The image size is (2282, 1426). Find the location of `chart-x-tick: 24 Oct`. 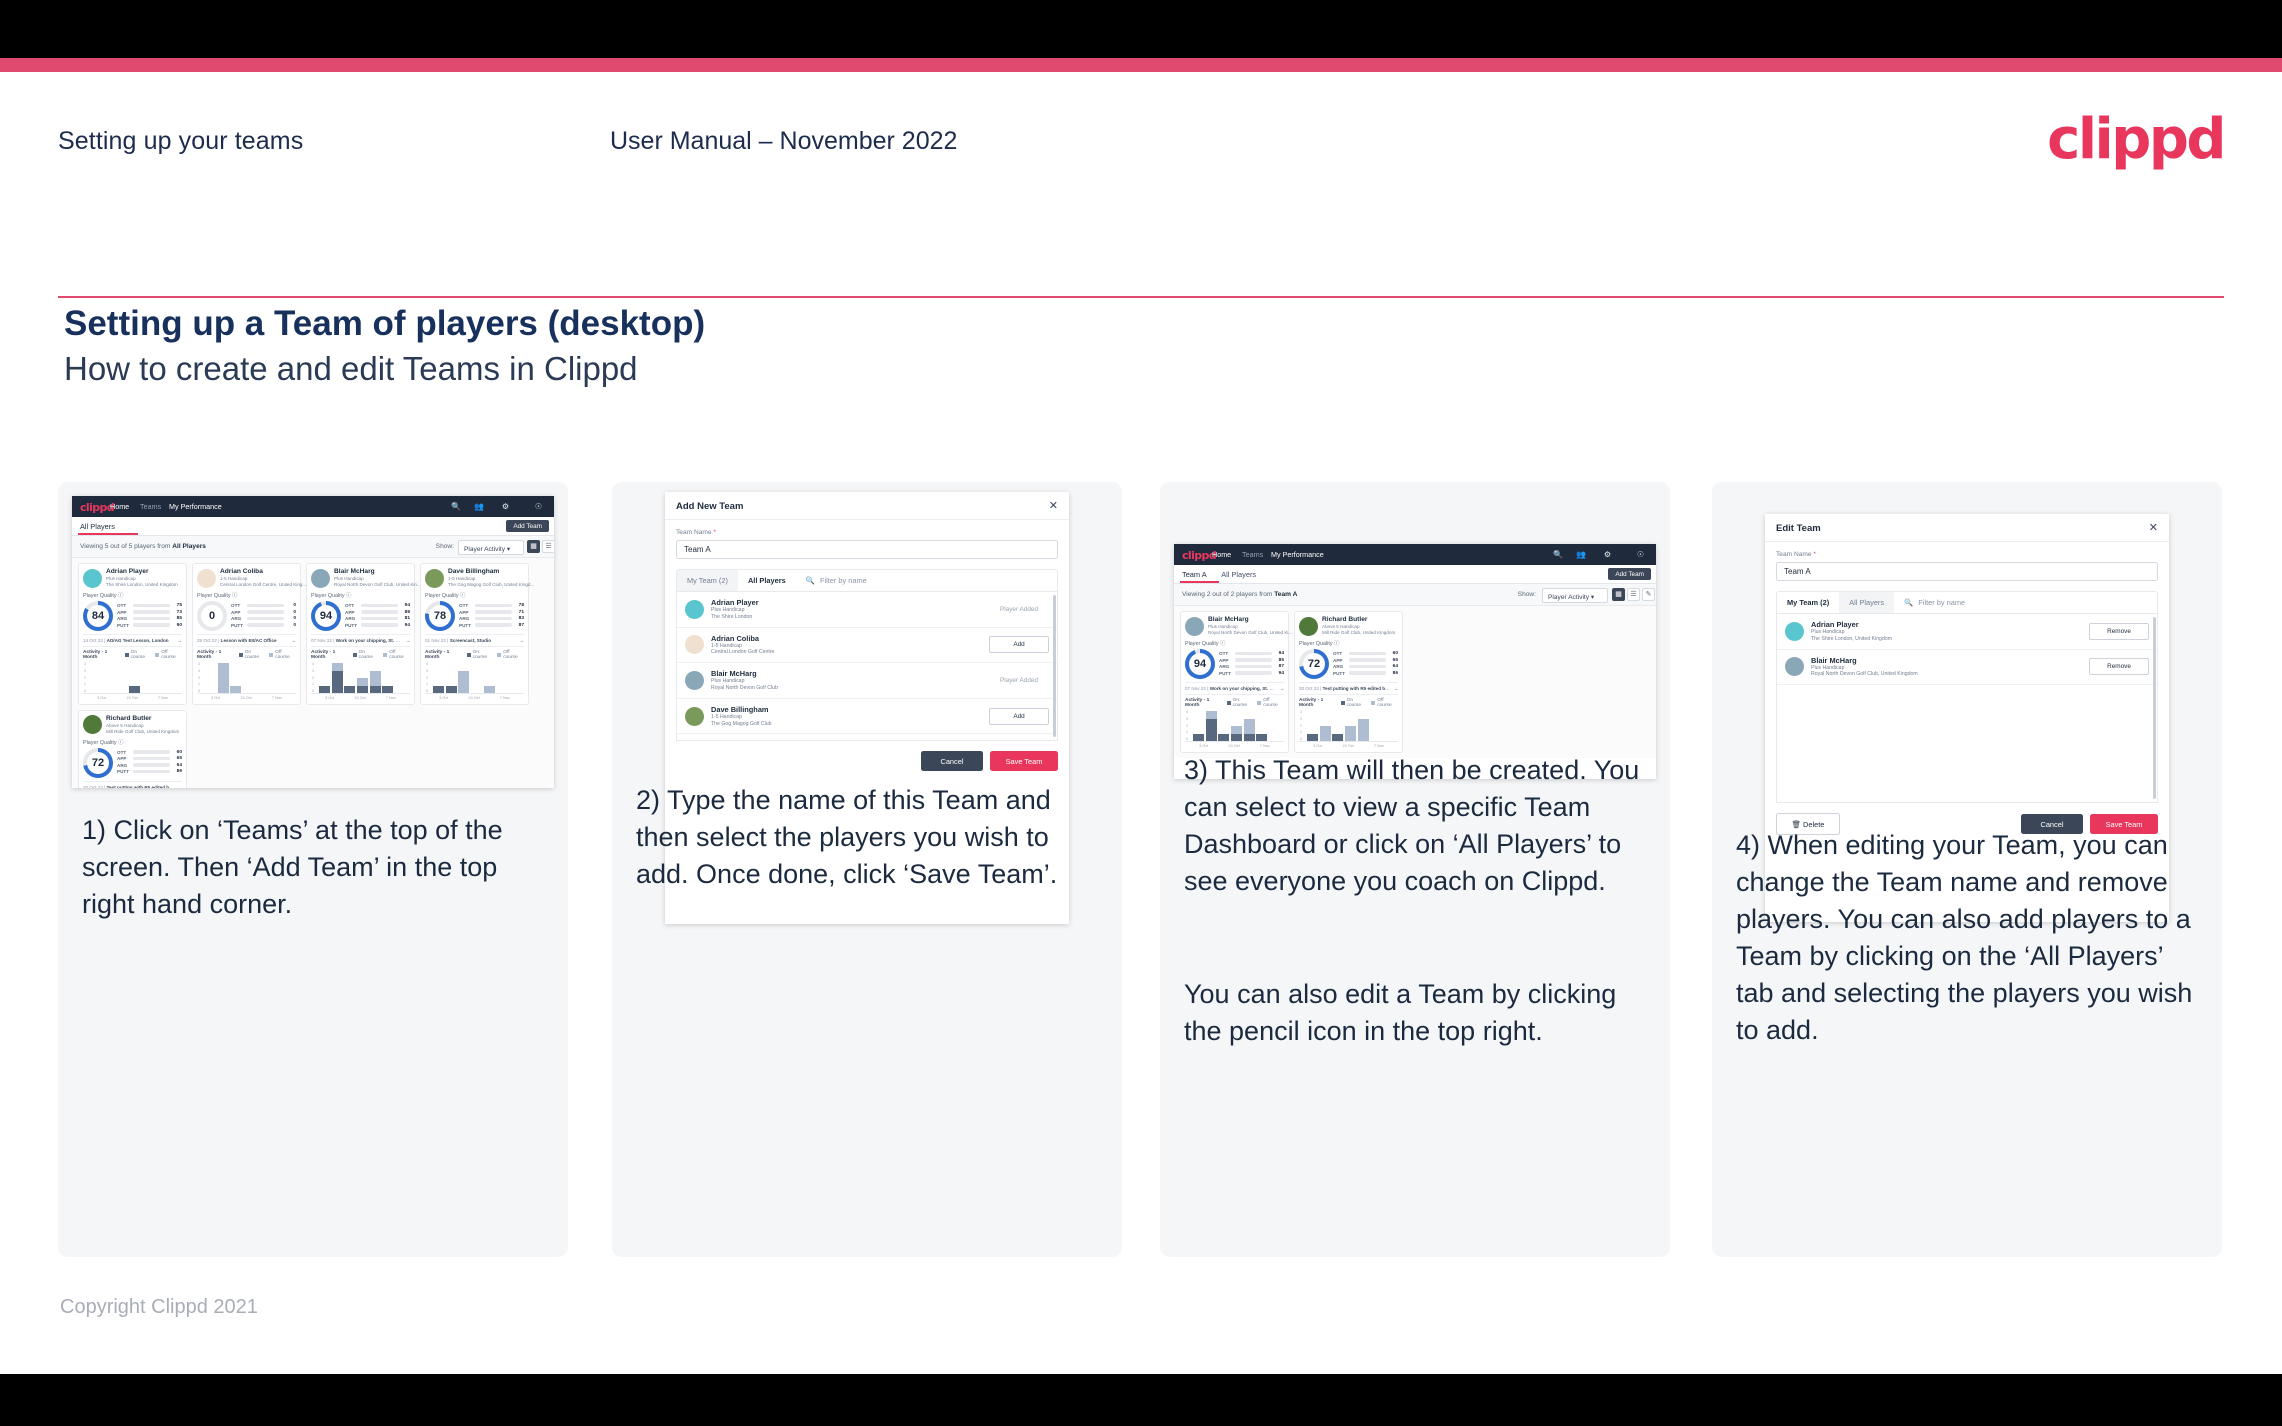

chart-x-tick: 24 Oct is located at coordinates (360, 697).